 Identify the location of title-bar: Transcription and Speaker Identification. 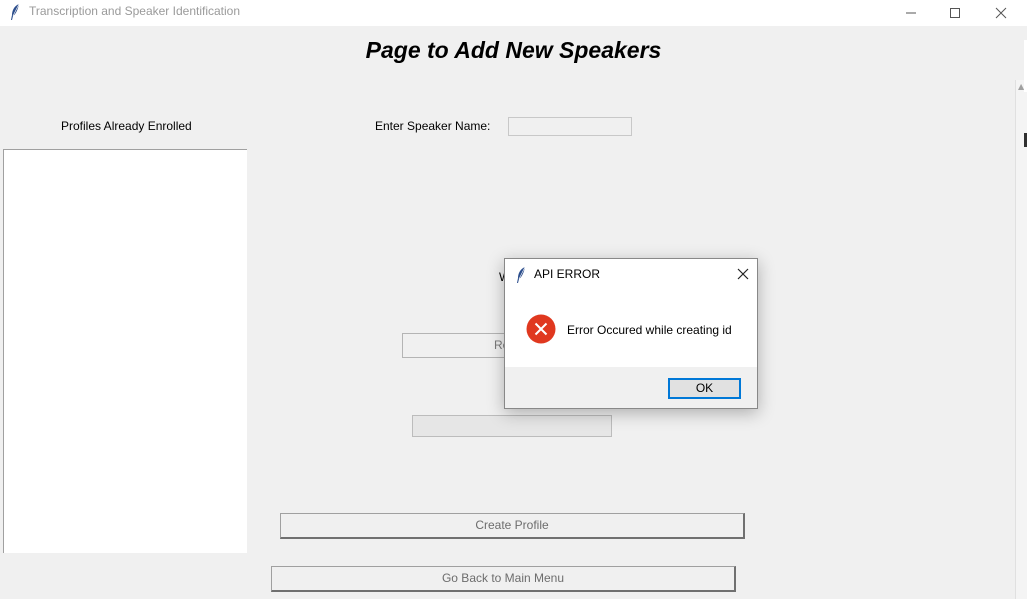
(513, 13).